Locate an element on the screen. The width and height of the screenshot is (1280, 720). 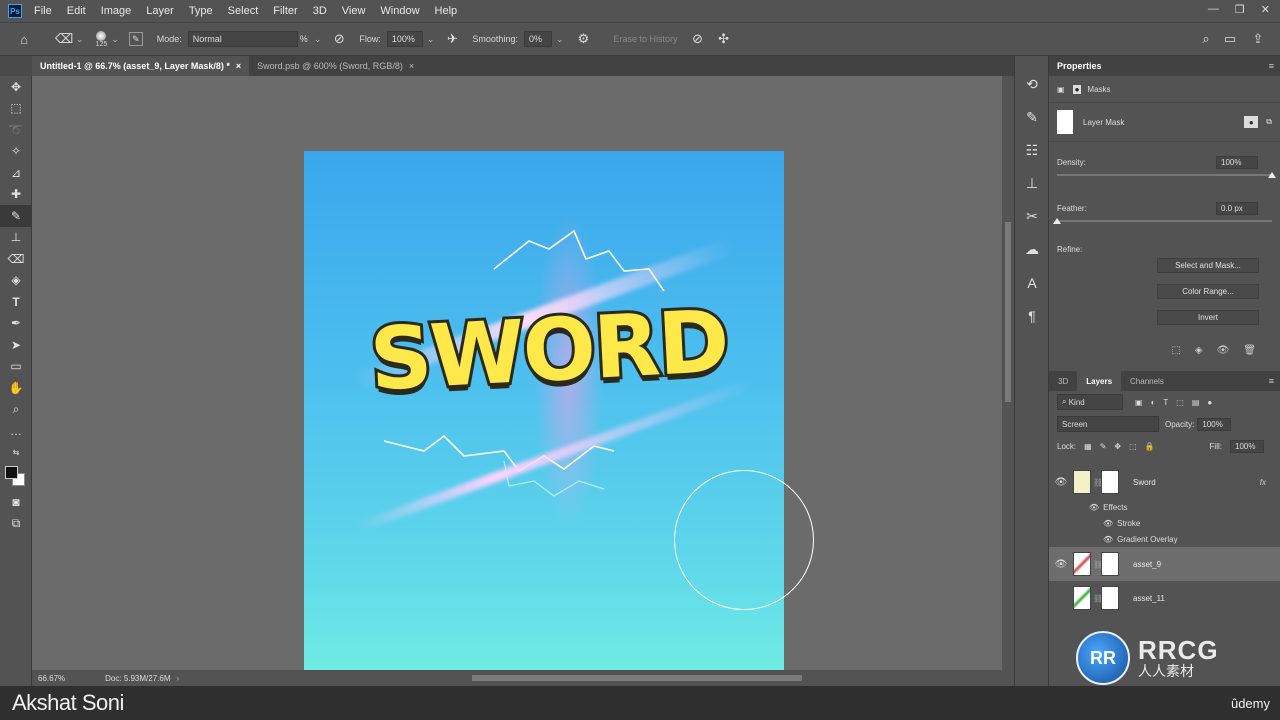
quick-select-tool-icon: ✧ is located at coordinates (16, 152).